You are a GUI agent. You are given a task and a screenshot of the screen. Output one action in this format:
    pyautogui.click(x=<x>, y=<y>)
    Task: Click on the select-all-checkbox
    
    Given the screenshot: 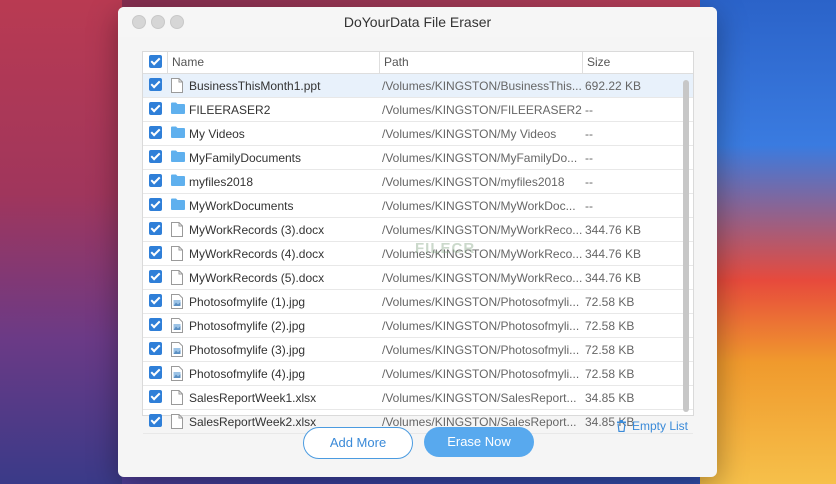 What is the action you would take?
    pyautogui.click(x=155, y=61)
    